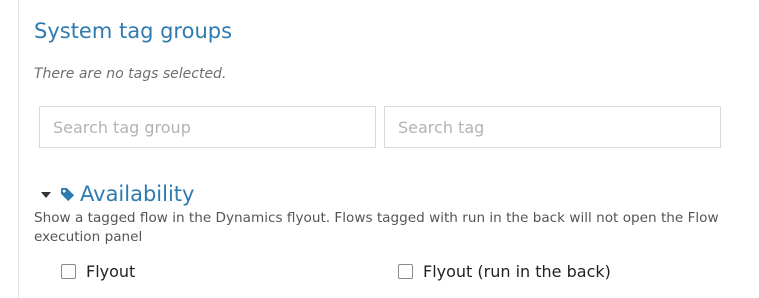  What do you see at coordinates (46, 195) in the screenshot?
I see `chevron-down-icon` at bounding box center [46, 195].